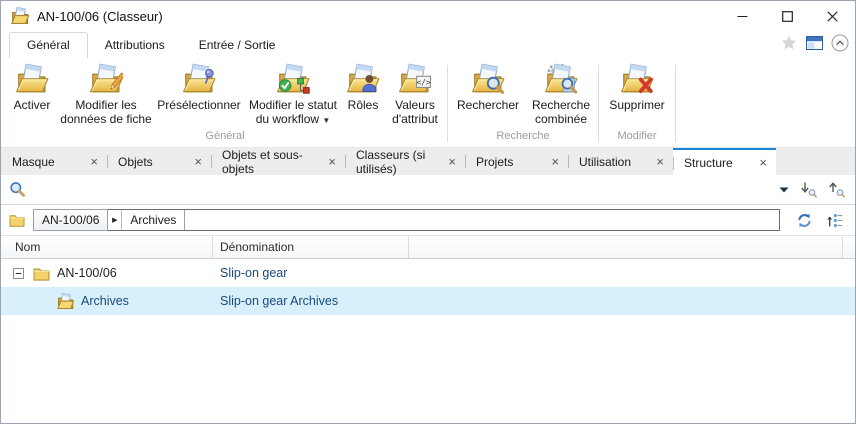 This screenshot has height=424, width=856. I want to click on folder-workflow-status-icon, so click(293, 78).